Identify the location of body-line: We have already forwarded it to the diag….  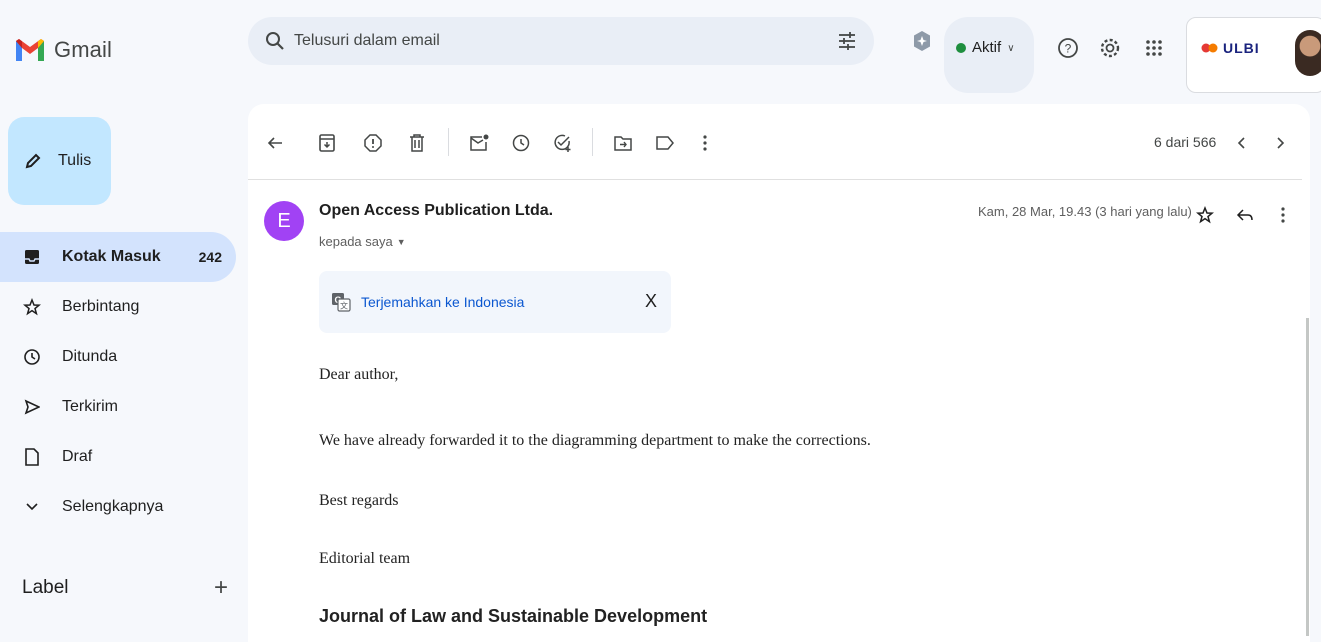
(595, 440).